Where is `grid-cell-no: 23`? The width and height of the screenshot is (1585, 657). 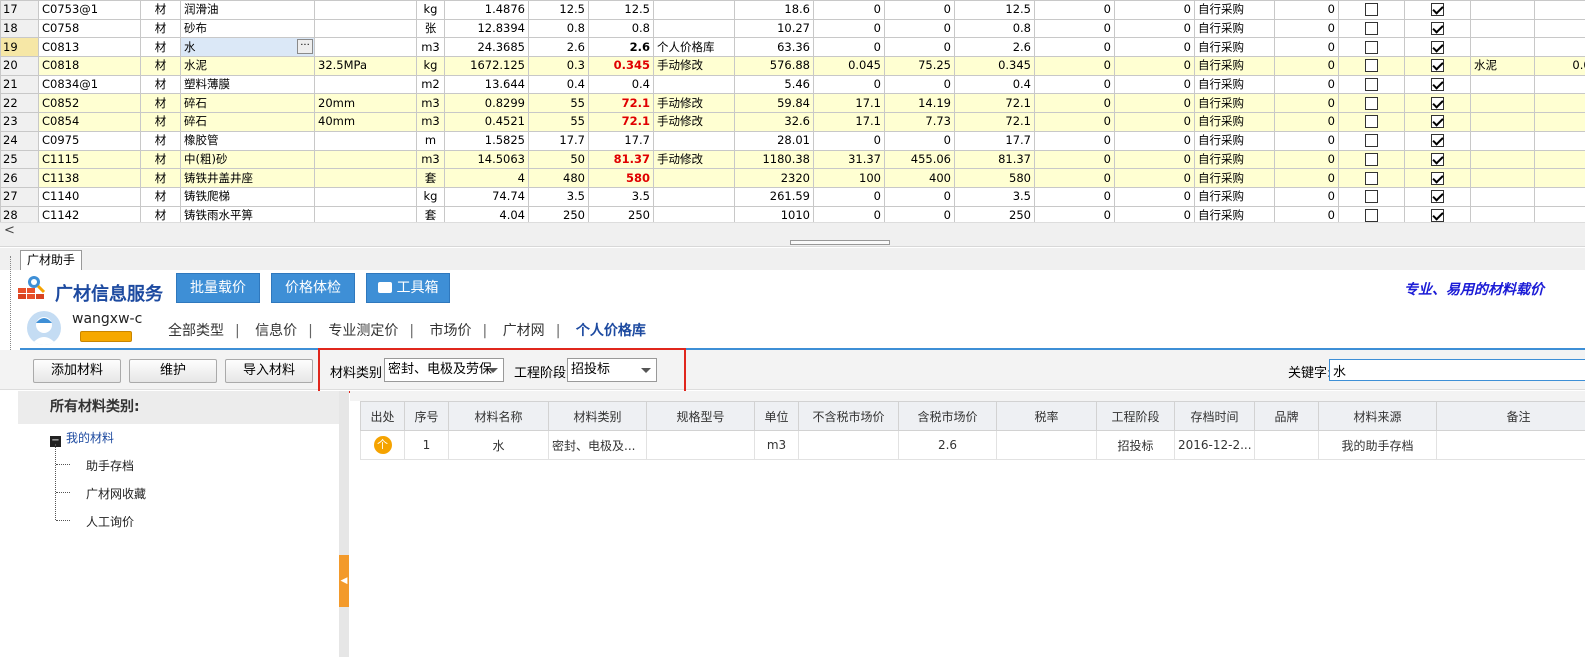 grid-cell-no: 23 is located at coordinates (19, 122).